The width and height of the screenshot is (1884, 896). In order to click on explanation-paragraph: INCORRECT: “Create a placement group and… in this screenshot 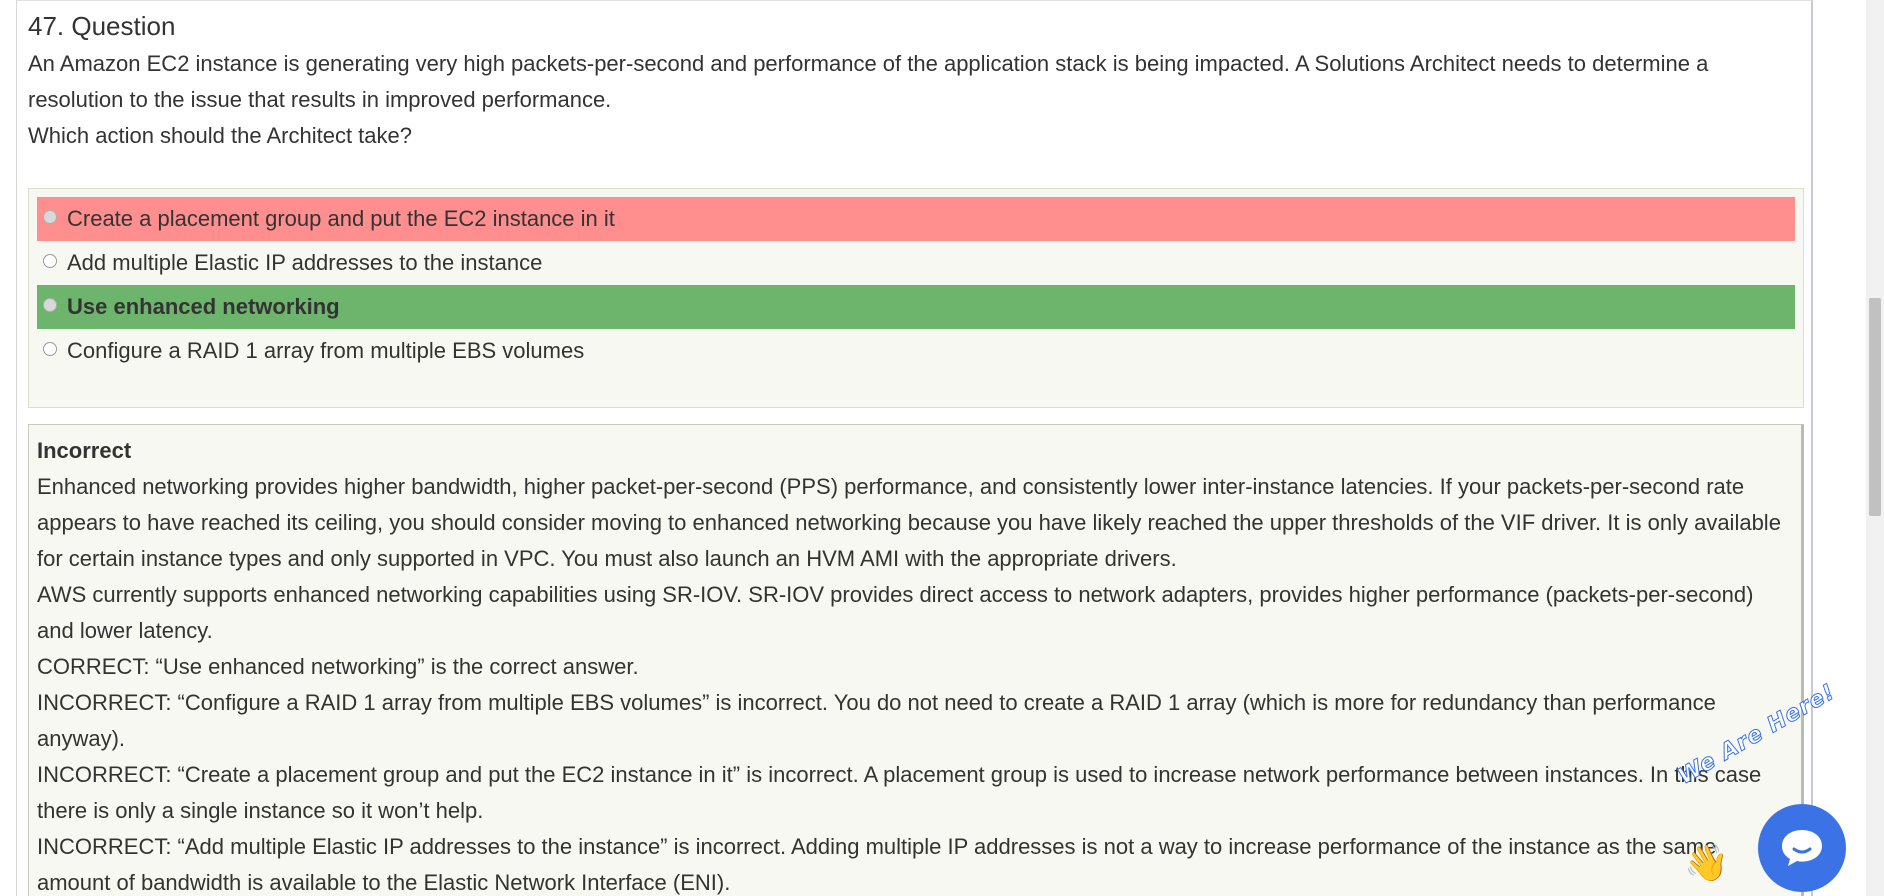, I will do `click(899, 792)`.